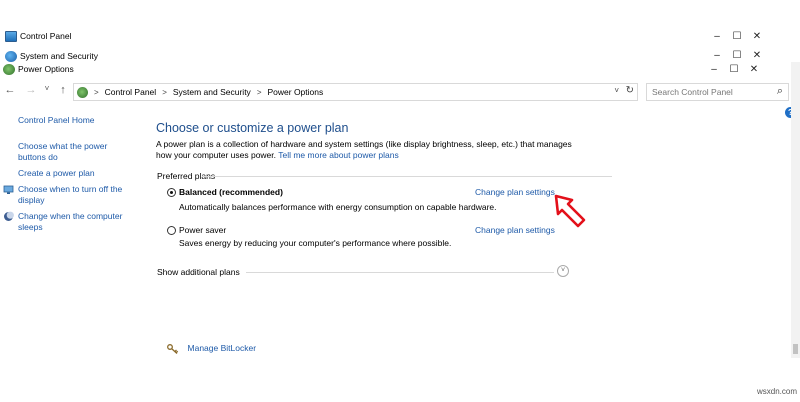 This screenshot has height=402, width=800. Describe the element at coordinates (56, 173) in the screenshot. I see `sidebar-item-create-plan: Create a power plan` at that location.